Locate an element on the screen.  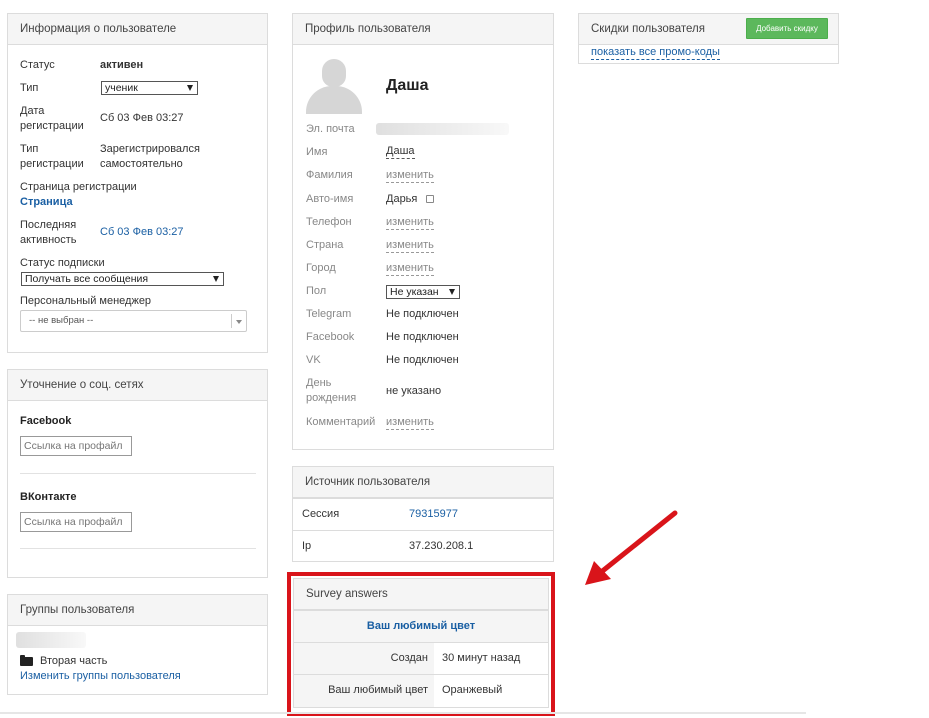
auto-name-checkbox is located at coordinates (430, 199).